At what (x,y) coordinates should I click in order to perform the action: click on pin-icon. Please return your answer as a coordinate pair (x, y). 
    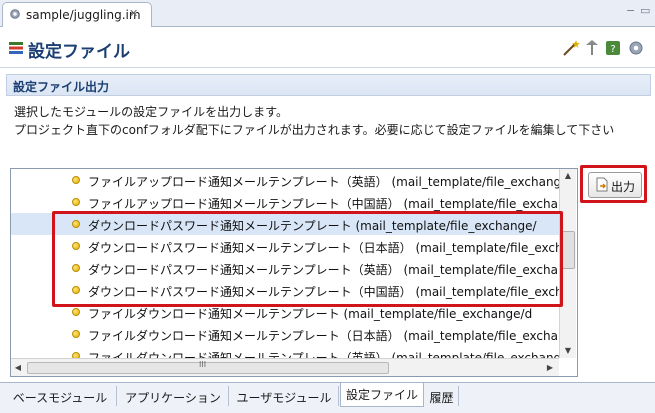
    Looking at the image, I should click on (592, 47).